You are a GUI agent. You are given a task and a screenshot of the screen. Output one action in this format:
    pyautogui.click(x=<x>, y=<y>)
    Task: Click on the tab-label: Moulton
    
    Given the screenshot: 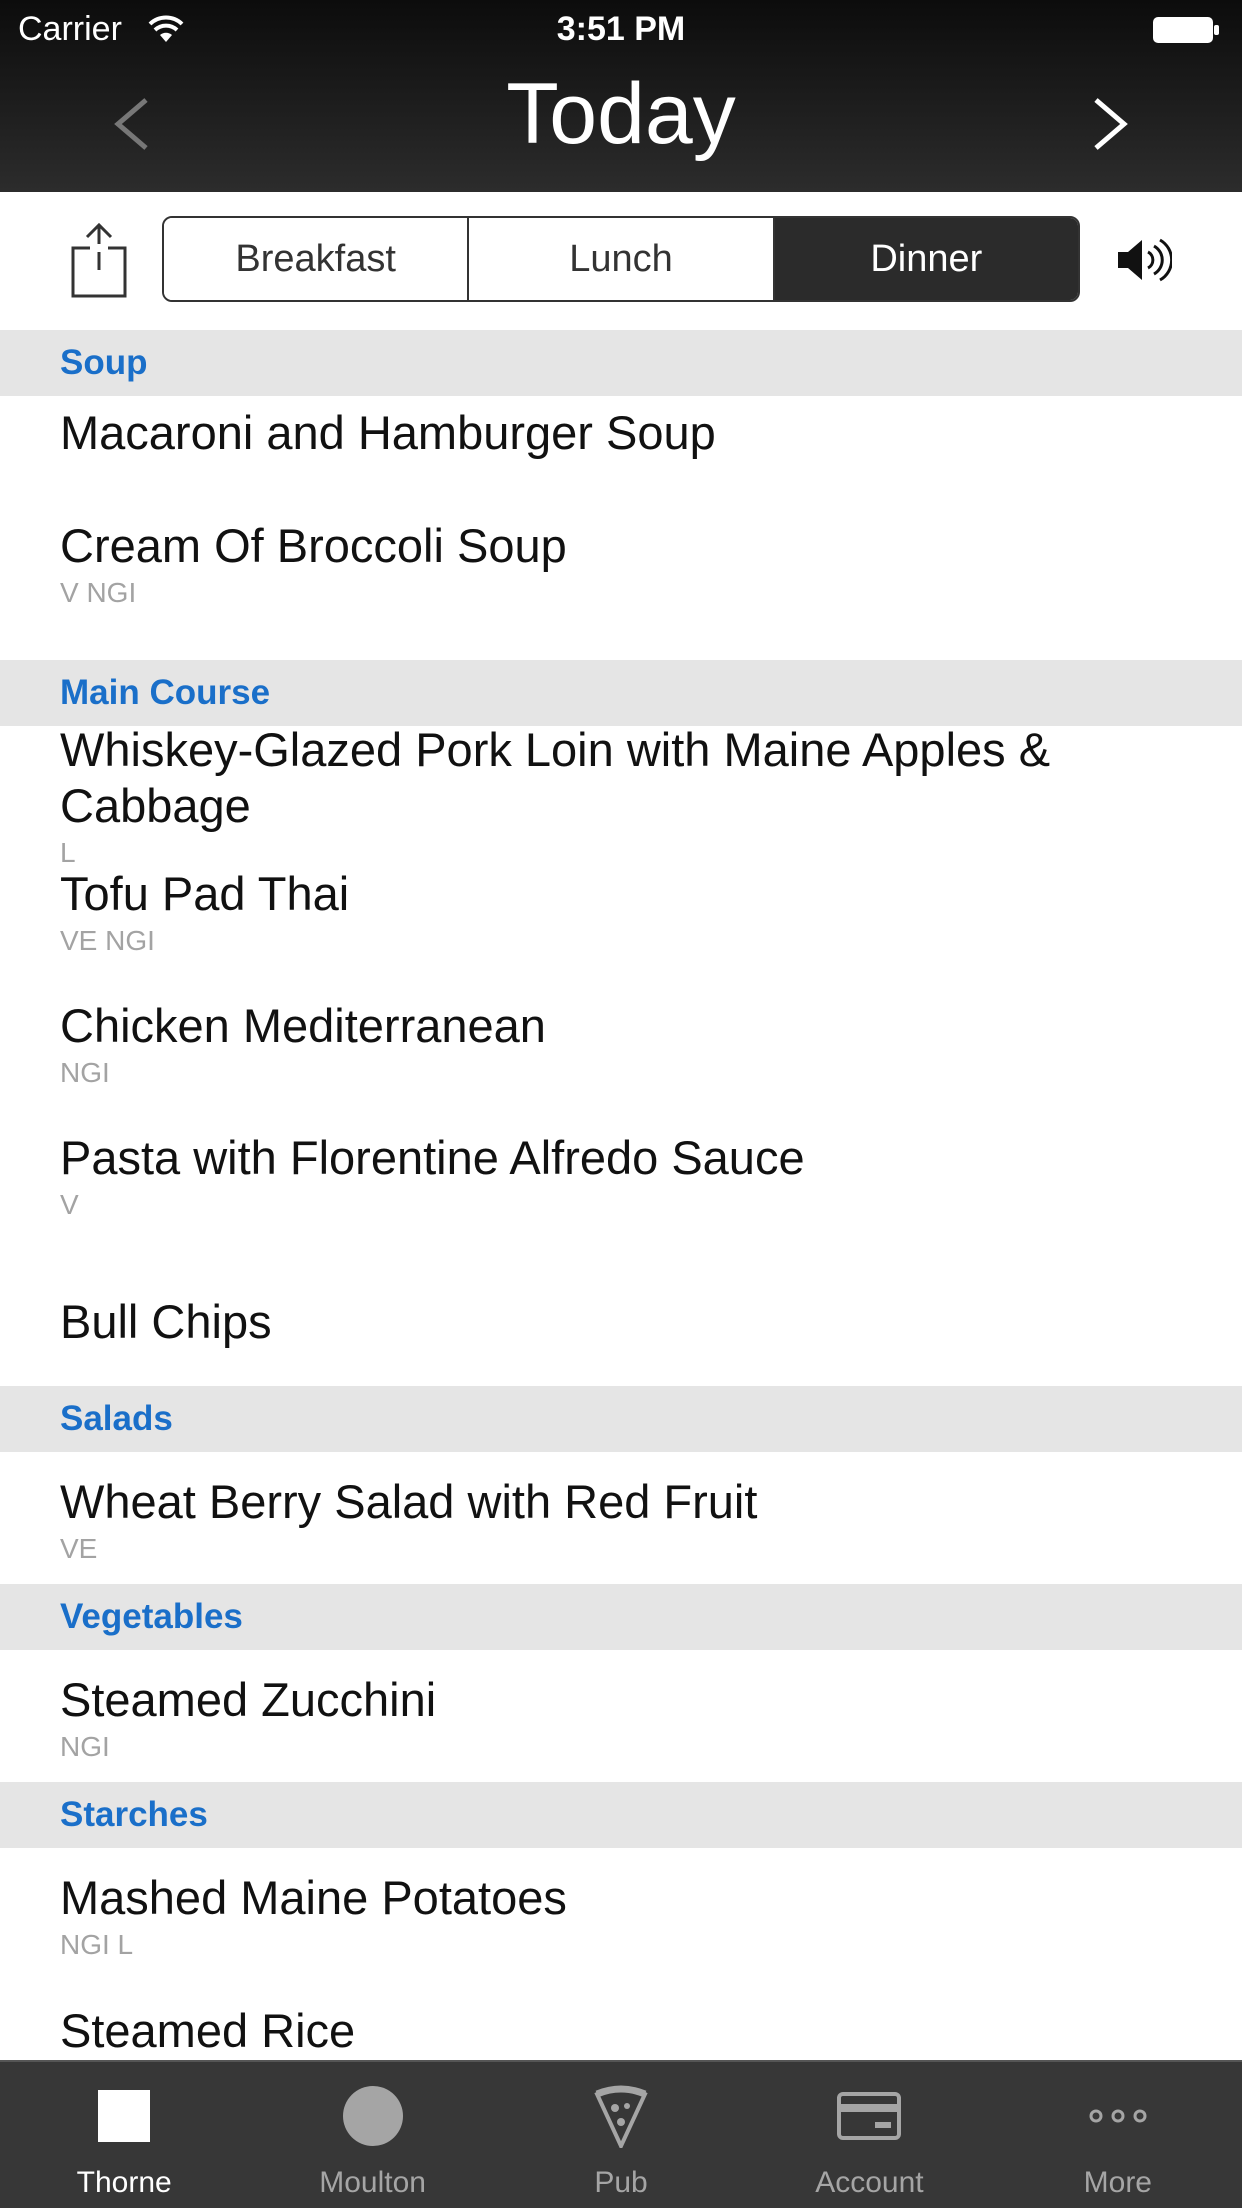 What is the action you would take?
    pyautogui.click(x=372, y=2182)
    